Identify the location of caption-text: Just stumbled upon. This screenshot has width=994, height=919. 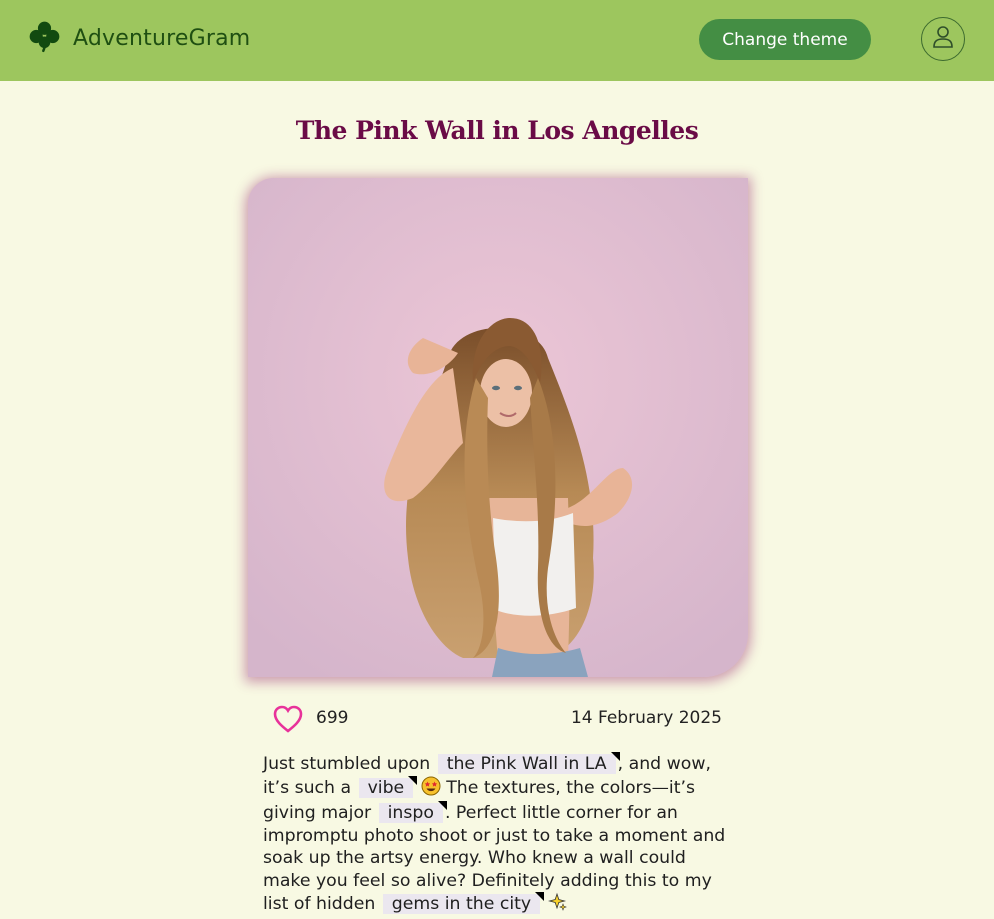
(349, 764).